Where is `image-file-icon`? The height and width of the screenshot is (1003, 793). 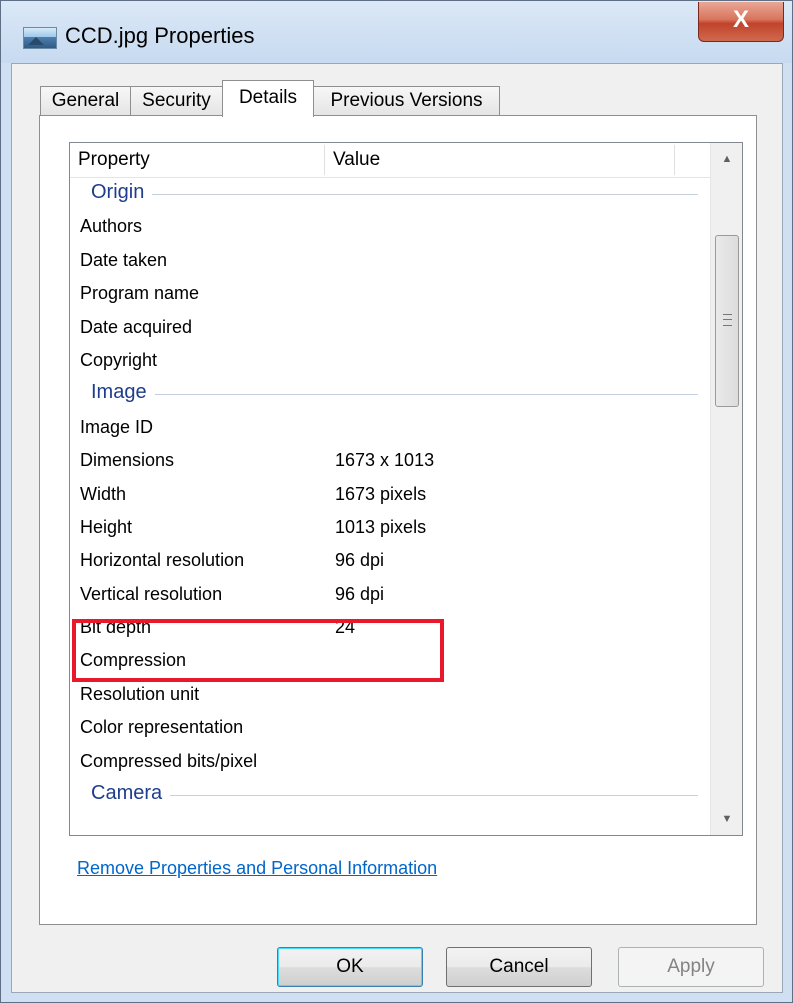 image-file-icon is located at coordinates (40, 38).